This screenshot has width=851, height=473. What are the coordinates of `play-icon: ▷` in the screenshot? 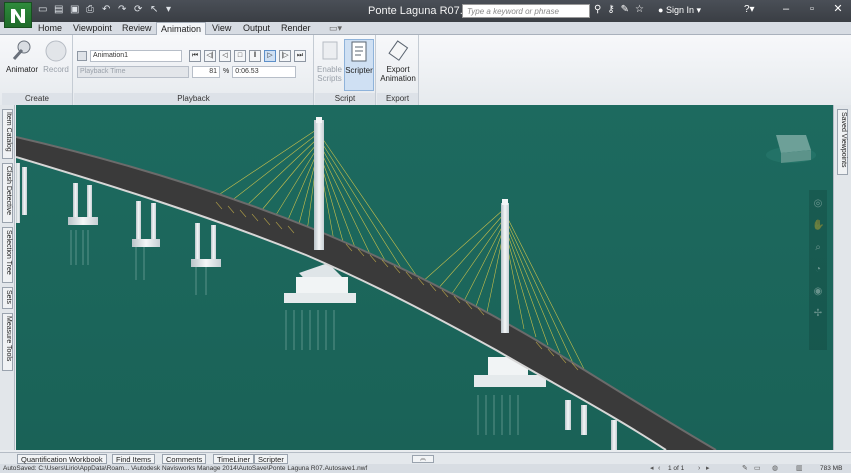 It's located at (270, 56).